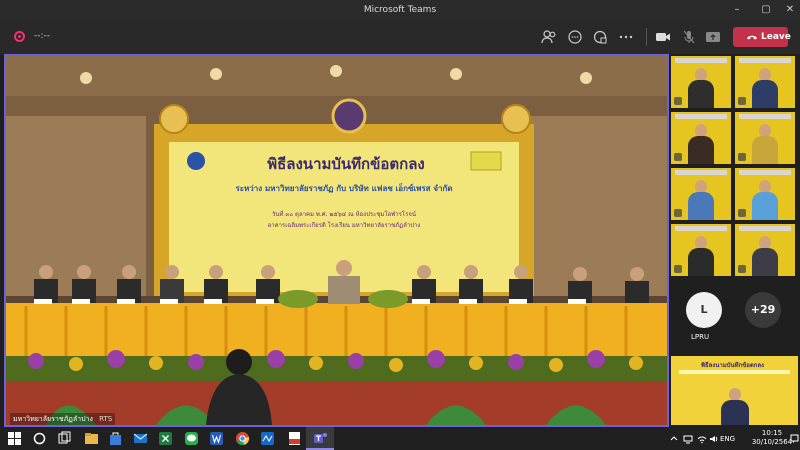 This screenshot has width=800, height=450. I want to click on mail-icon, so click(140, 438).